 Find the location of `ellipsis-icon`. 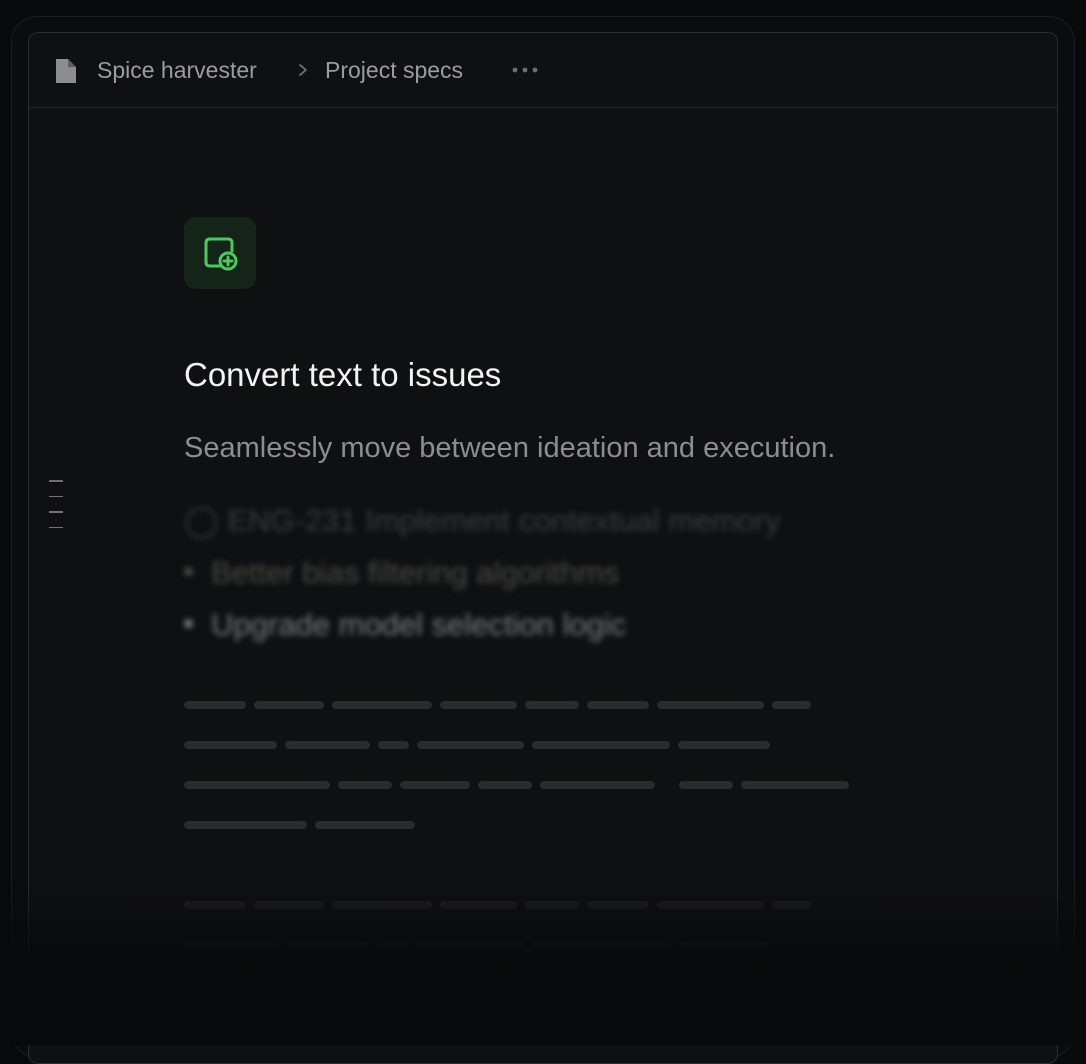

ellipsis-icon is located at coordinates (525, 70).